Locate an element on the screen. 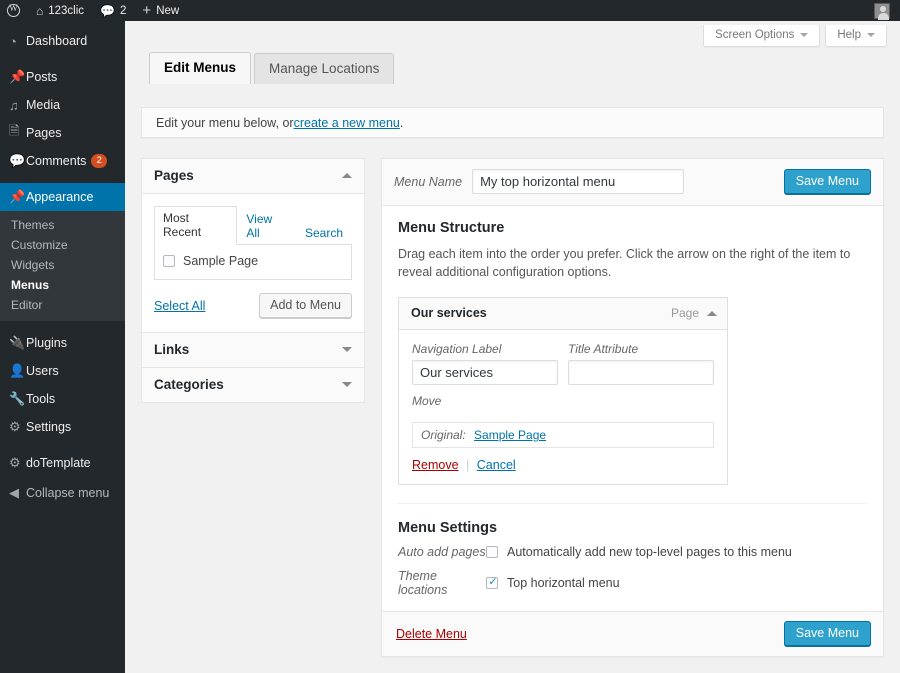  sidebar-item-dashboard: ◔ Dashboard is located at coordinates (62, 41).